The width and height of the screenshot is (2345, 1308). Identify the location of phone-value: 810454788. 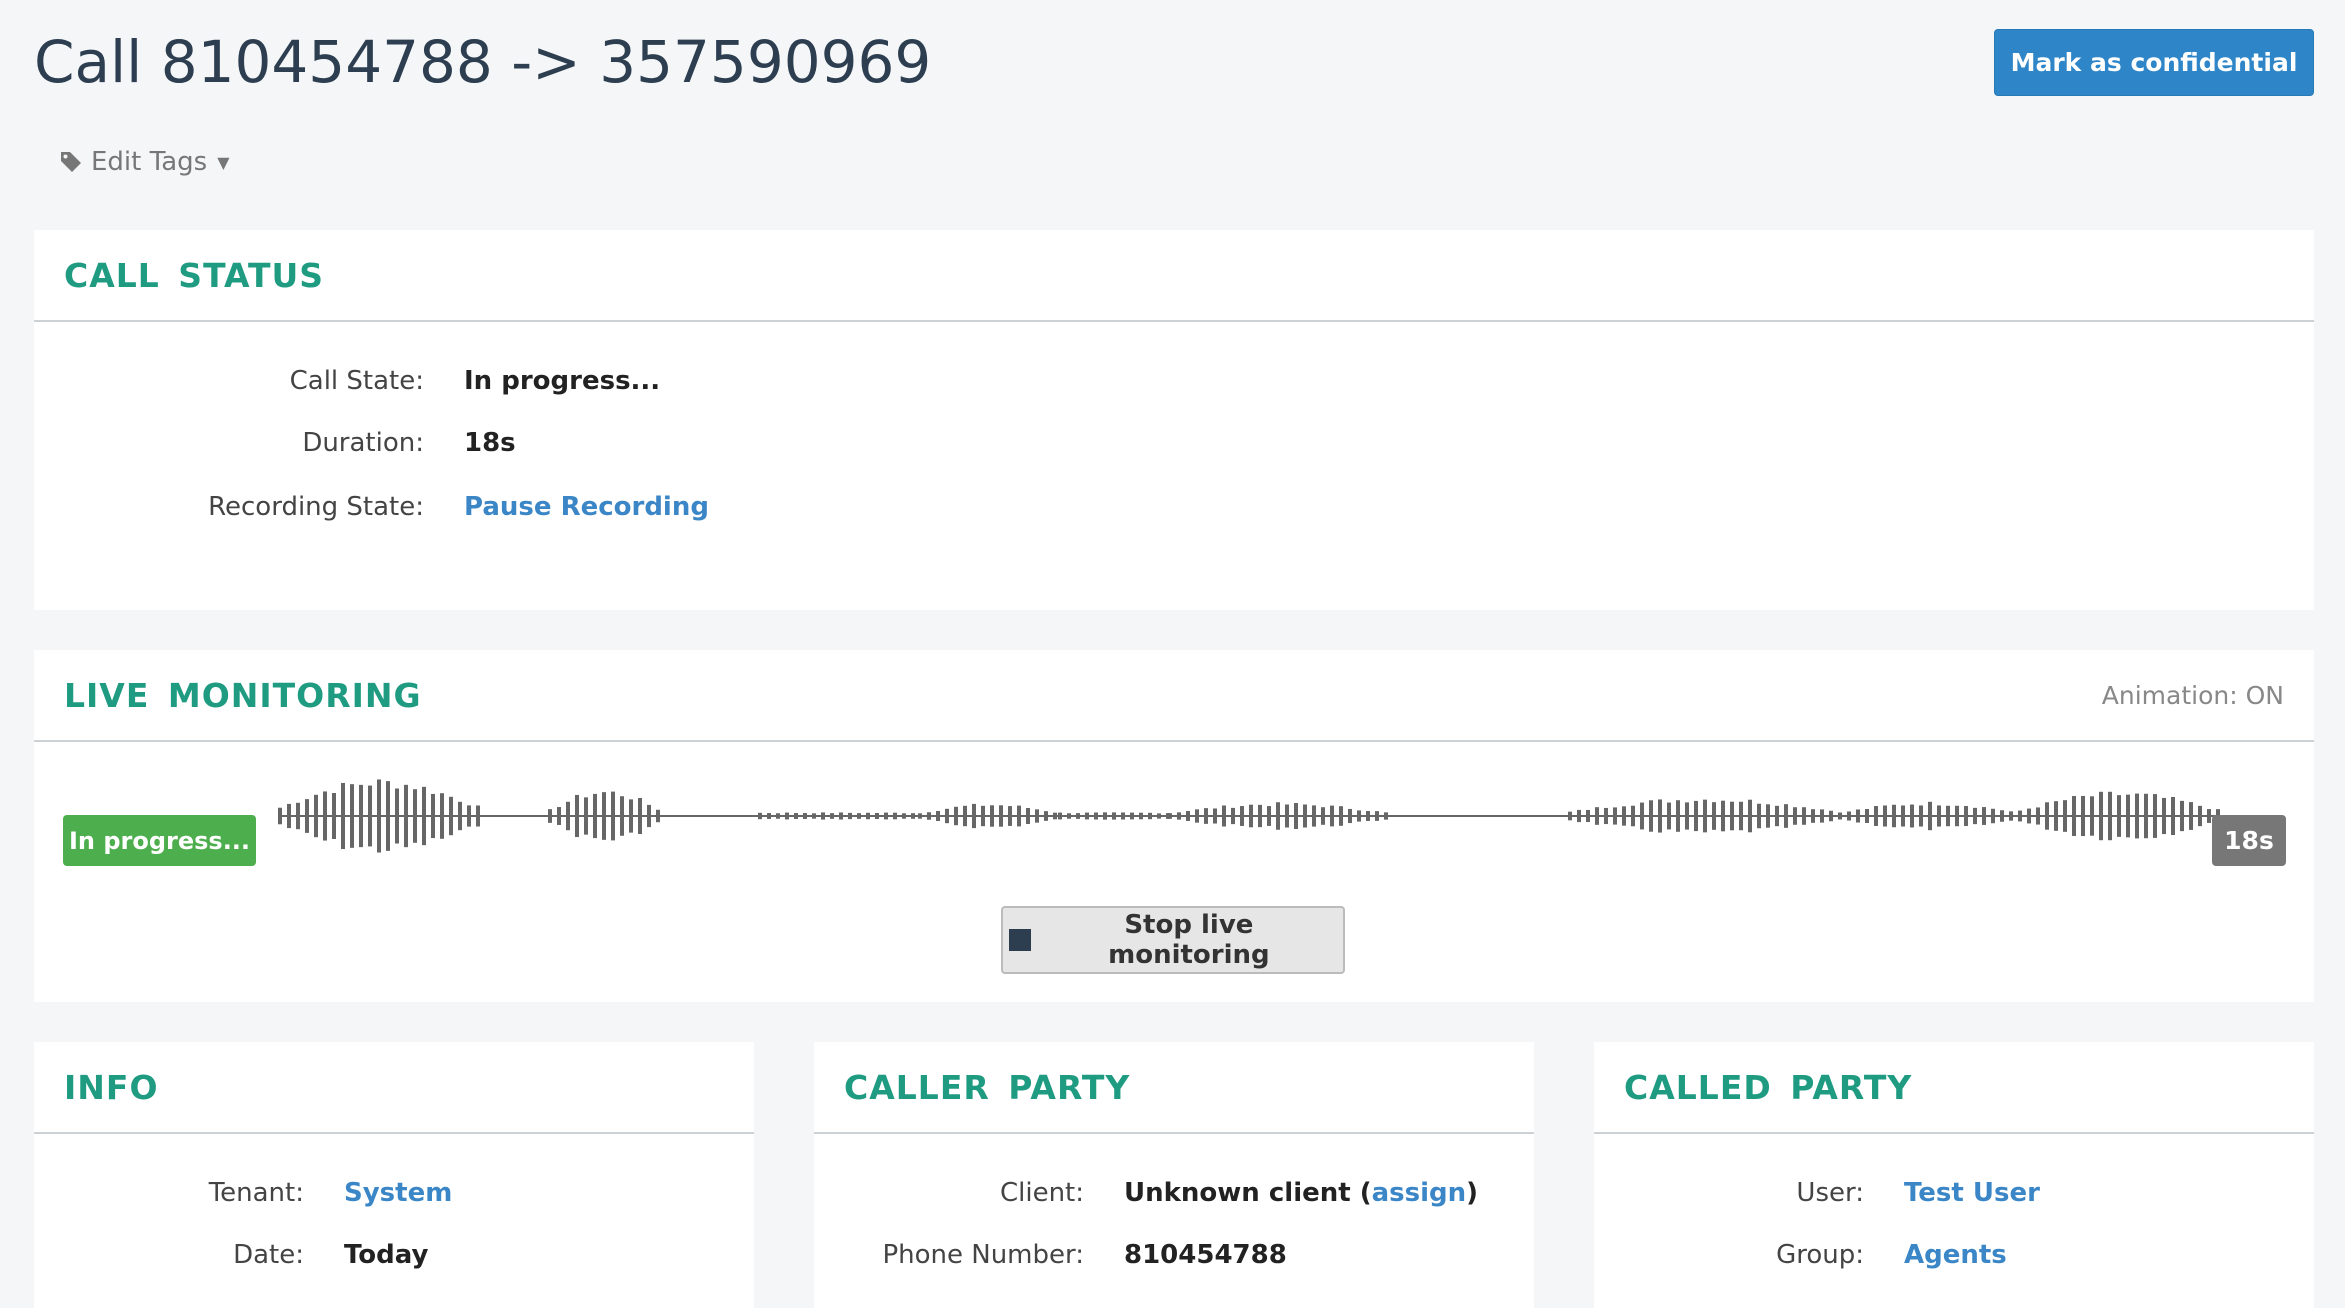
(1205, 1255).